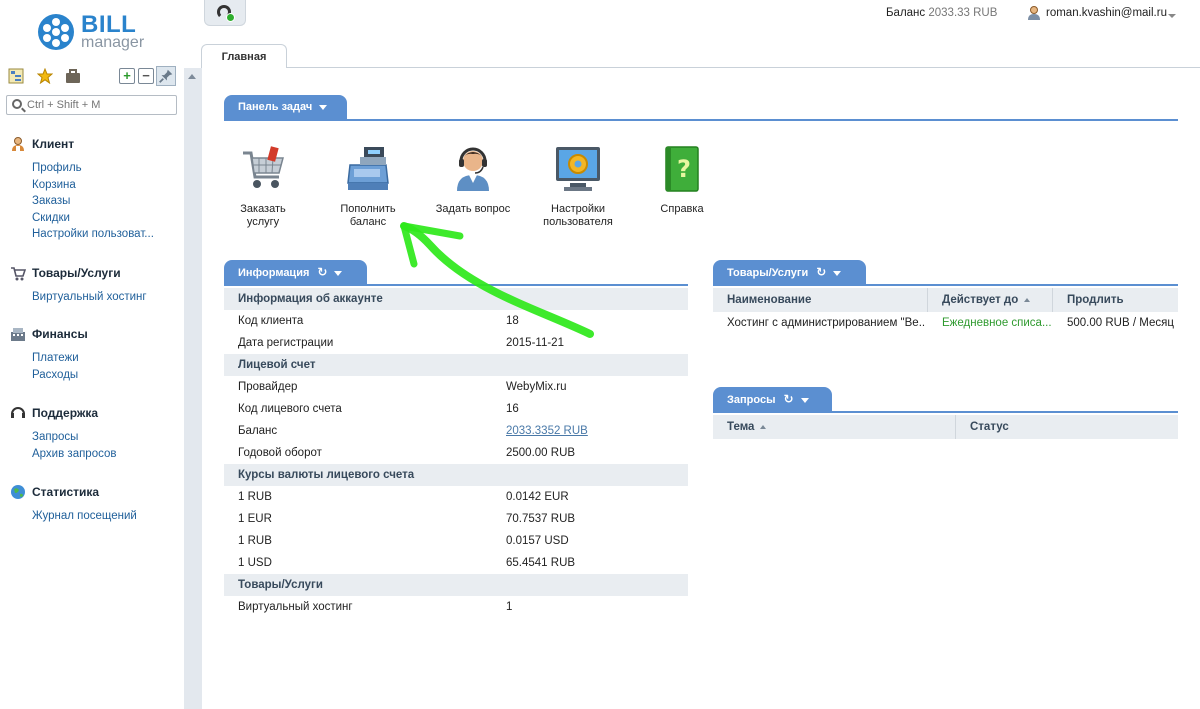 The height and width of the screenshot is (709, 1200). I want to click on task-ask-question: Задать вопрос, so click(473, 180).